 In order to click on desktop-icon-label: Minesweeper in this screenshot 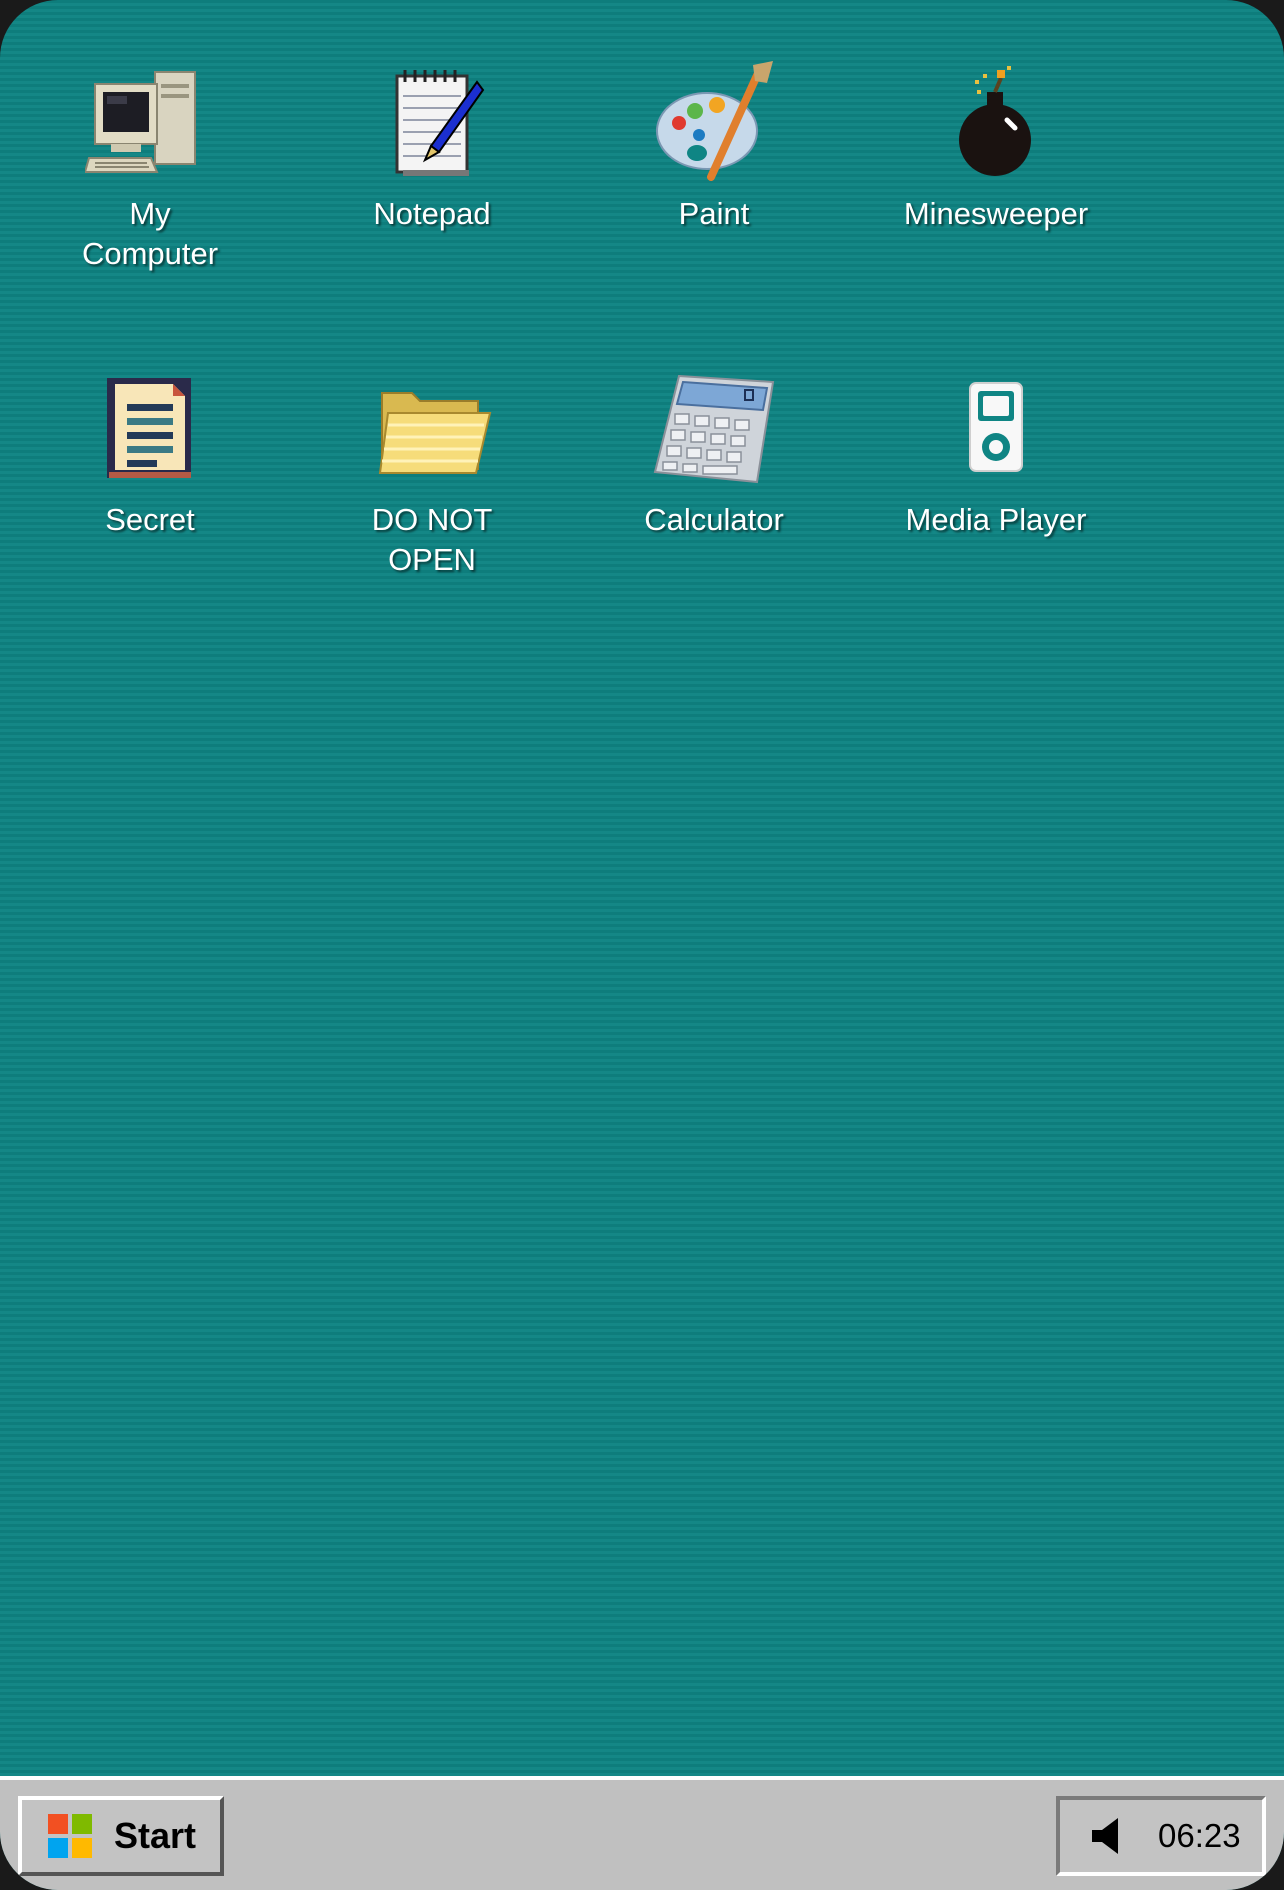, I will do `click(996, 213)`.